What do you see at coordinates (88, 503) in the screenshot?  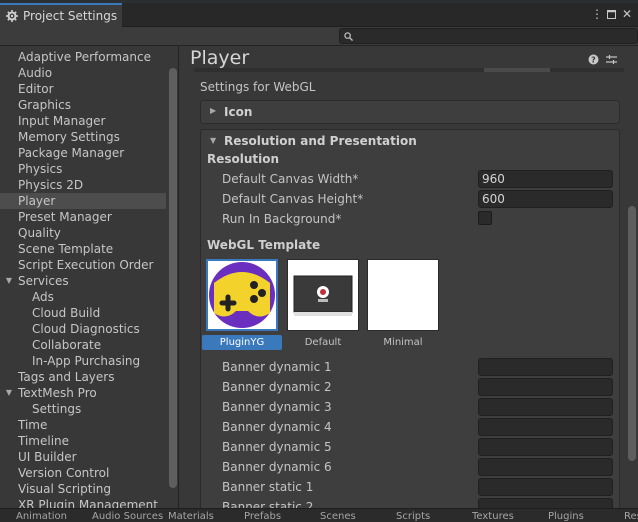 I see `sidebar-item-label: XR Plugin Management` at bounding box center [88, 503].